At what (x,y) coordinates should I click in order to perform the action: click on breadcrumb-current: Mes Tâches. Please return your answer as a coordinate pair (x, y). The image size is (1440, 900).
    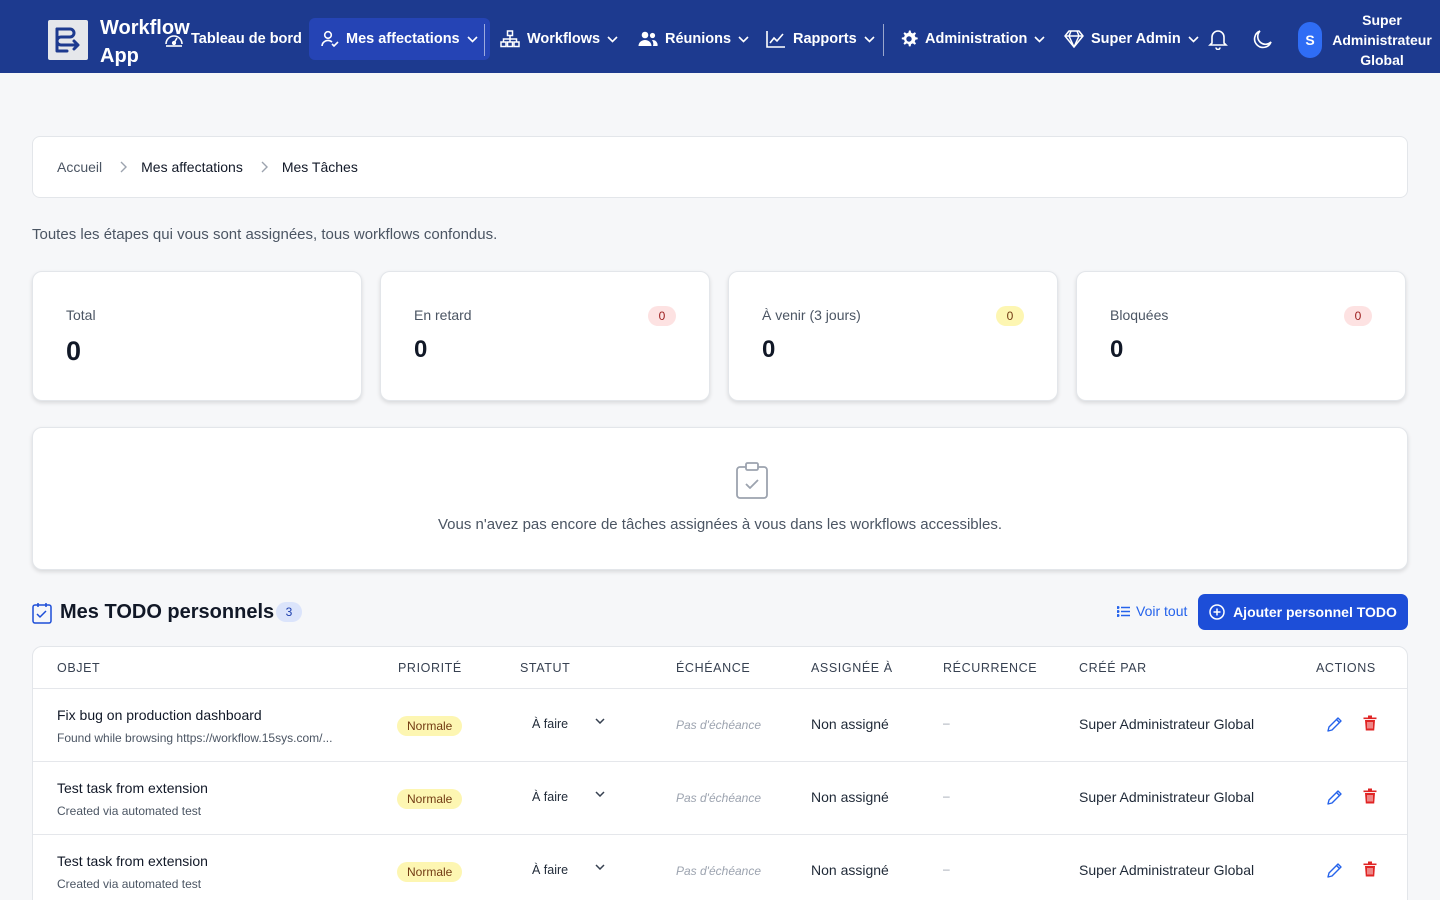
    Looking at the image, I should click on (319, 167).